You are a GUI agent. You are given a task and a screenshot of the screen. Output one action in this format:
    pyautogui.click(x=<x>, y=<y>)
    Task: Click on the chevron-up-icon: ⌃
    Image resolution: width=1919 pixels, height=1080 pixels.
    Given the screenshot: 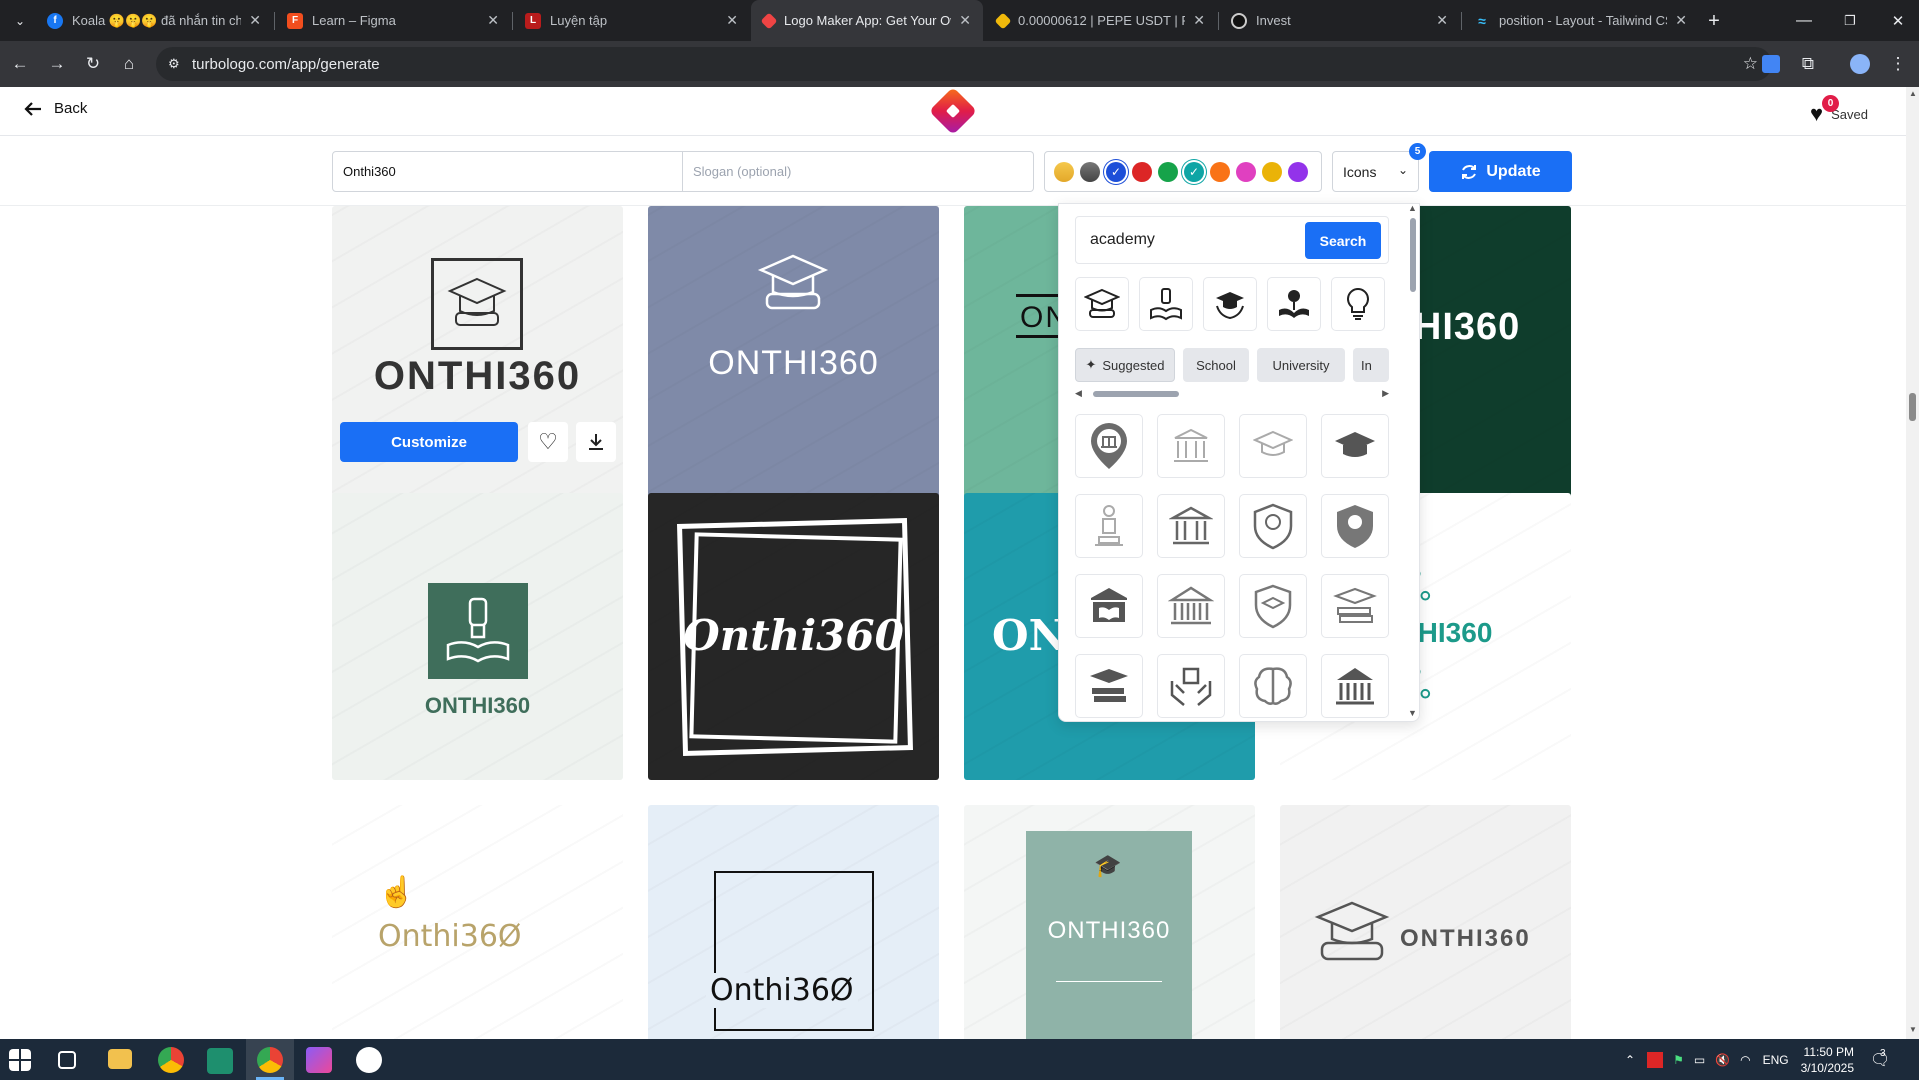 What is the action you would take?
    pyautogui.click(x=1630, y=1060)
    